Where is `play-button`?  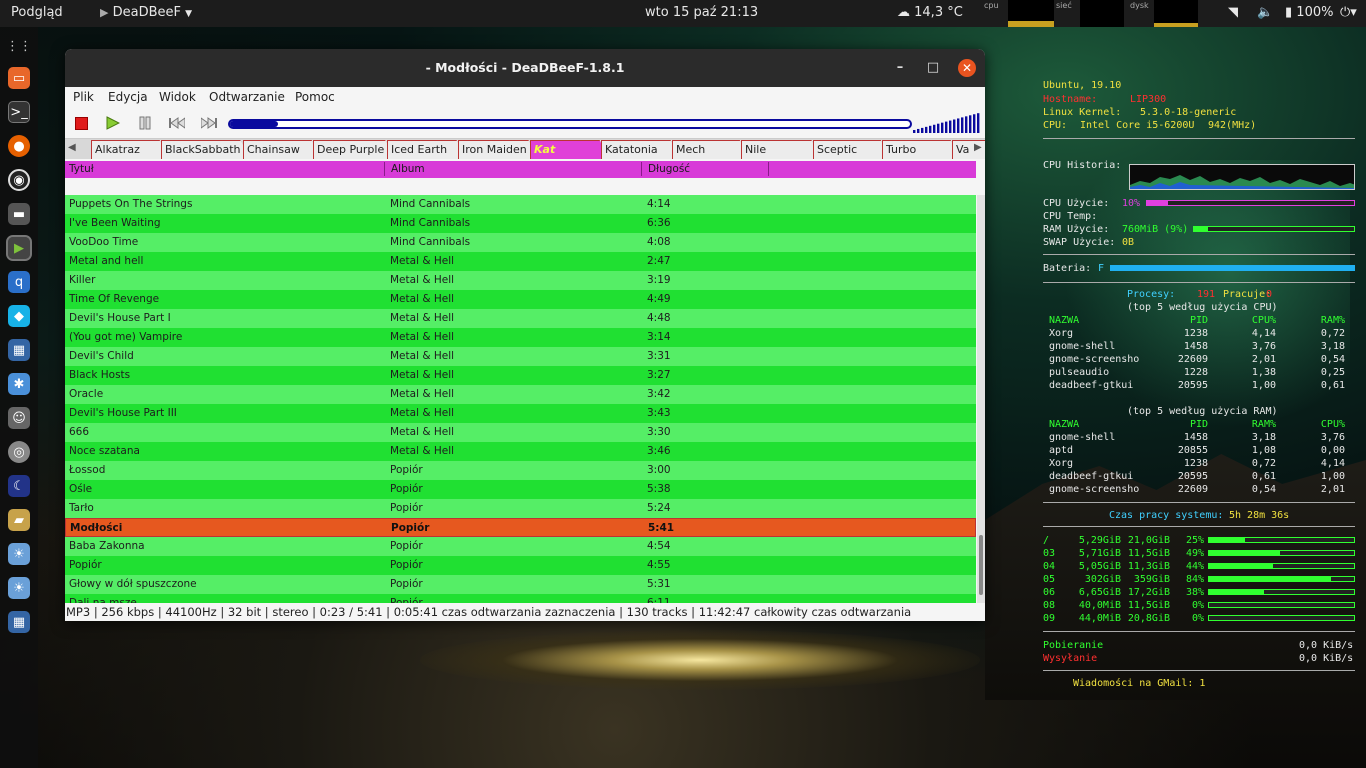
play-button is located at coordinates (113, 123).